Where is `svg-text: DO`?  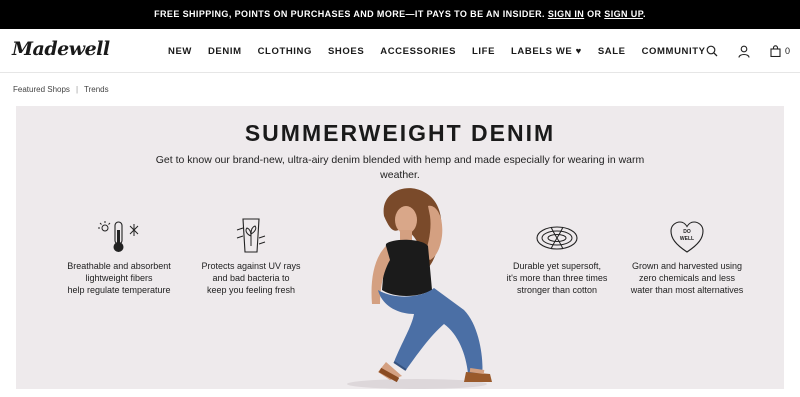
svg-text: DO is located at coordinates (687, 232).